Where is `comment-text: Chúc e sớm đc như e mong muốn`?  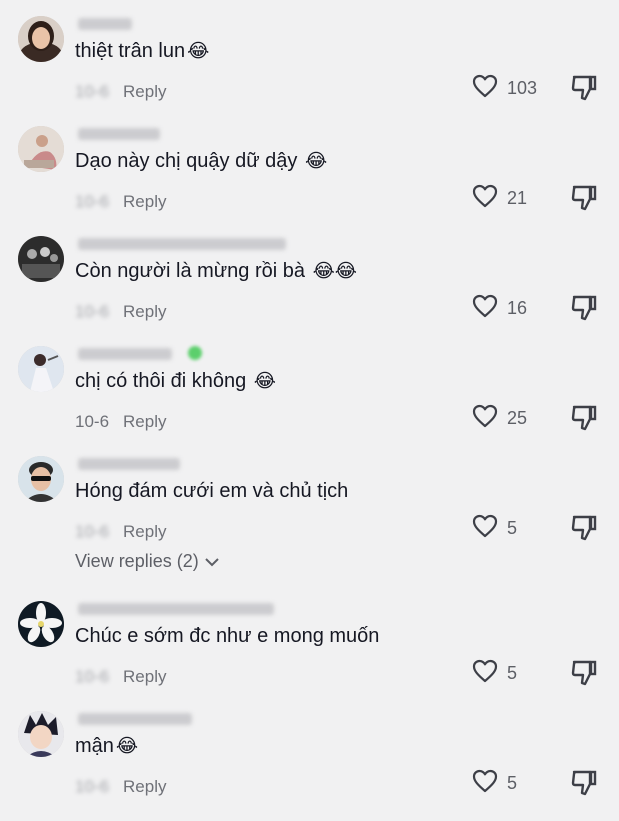
comment-text: Chúc e sớm đc như e mong muốn is located at coordinates (228, 636).